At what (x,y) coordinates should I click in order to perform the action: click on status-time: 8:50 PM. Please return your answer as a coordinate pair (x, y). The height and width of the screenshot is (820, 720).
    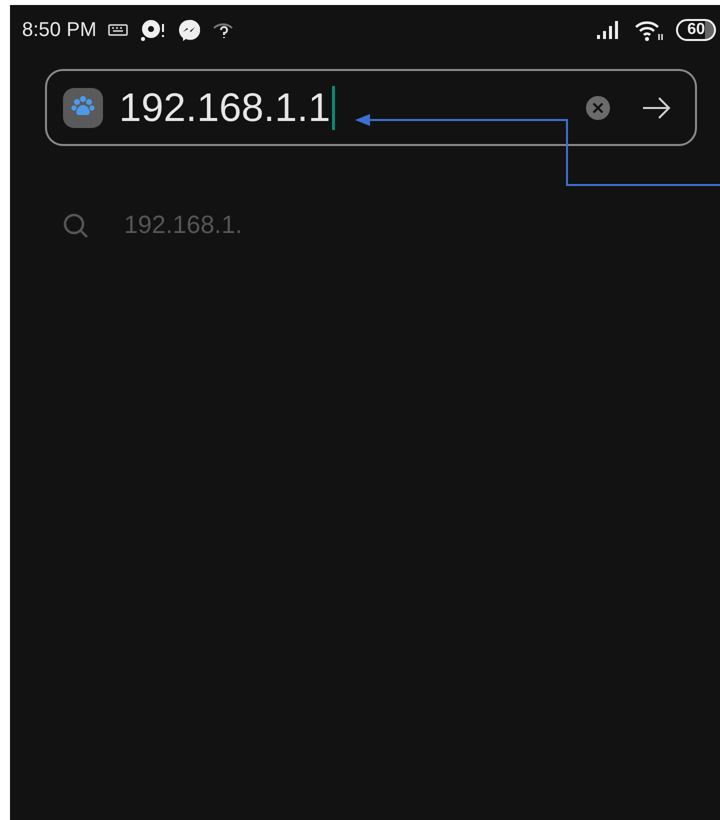
    Looking at the image, I should click on (59, 30).